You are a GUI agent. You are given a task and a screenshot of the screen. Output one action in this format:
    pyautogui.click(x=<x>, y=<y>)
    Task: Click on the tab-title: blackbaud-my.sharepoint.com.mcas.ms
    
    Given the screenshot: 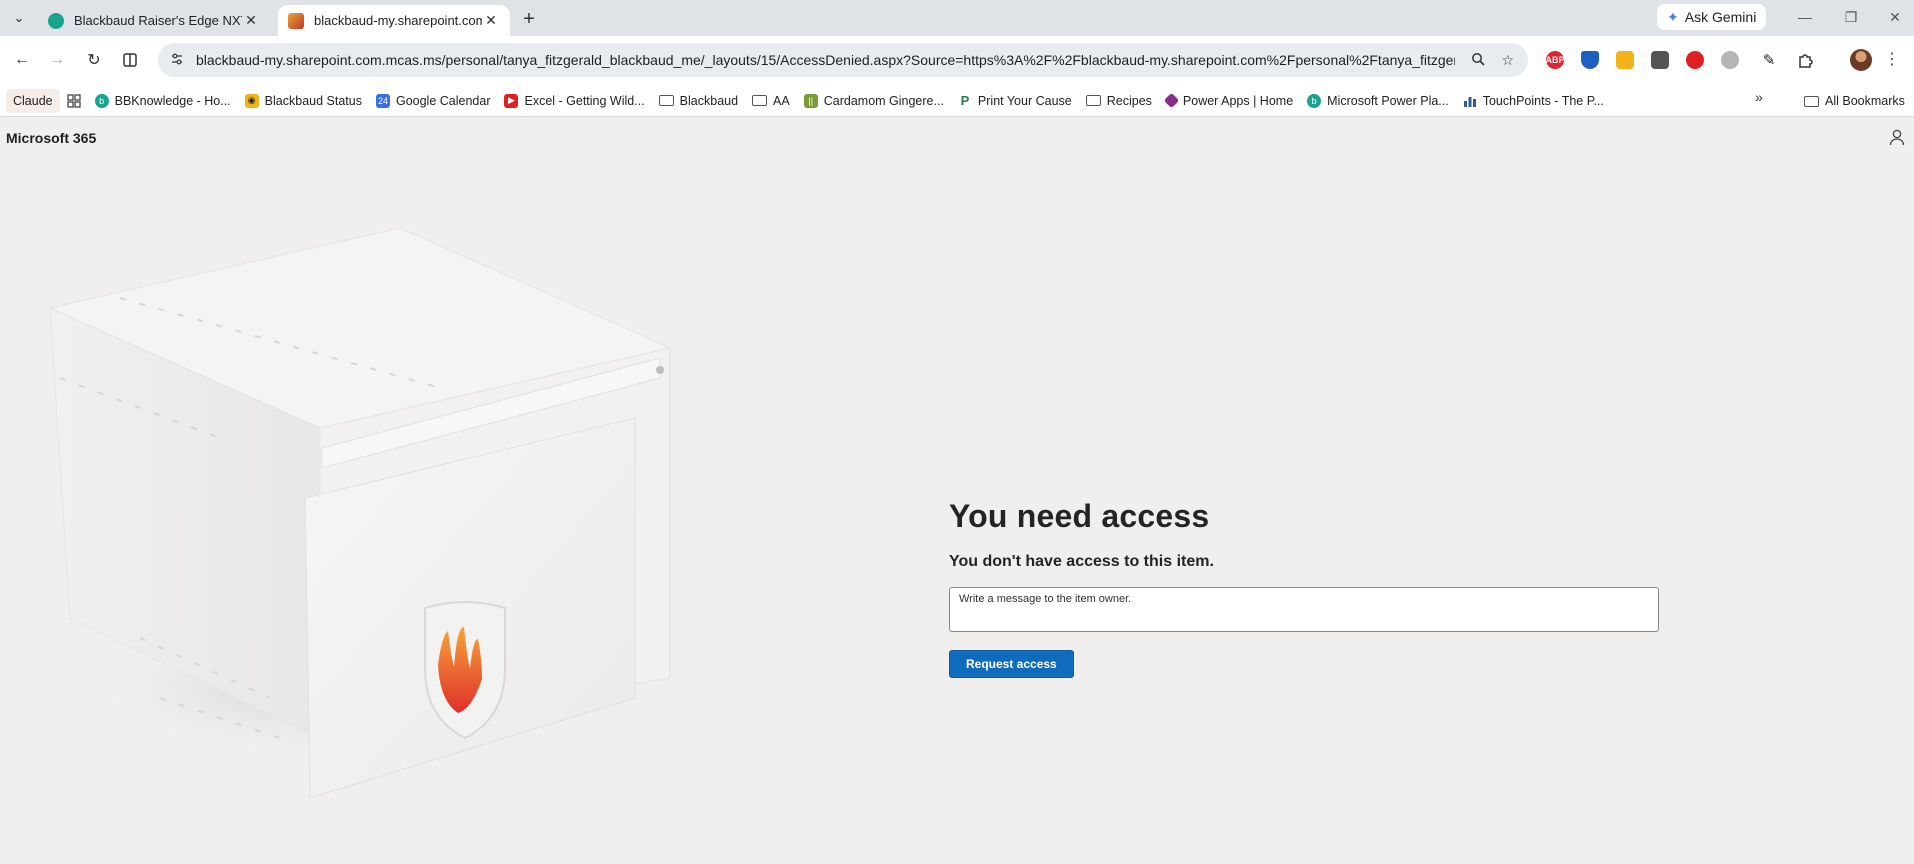 What is the action you would take?
    pyautogui.click(x=398, y=20)
    